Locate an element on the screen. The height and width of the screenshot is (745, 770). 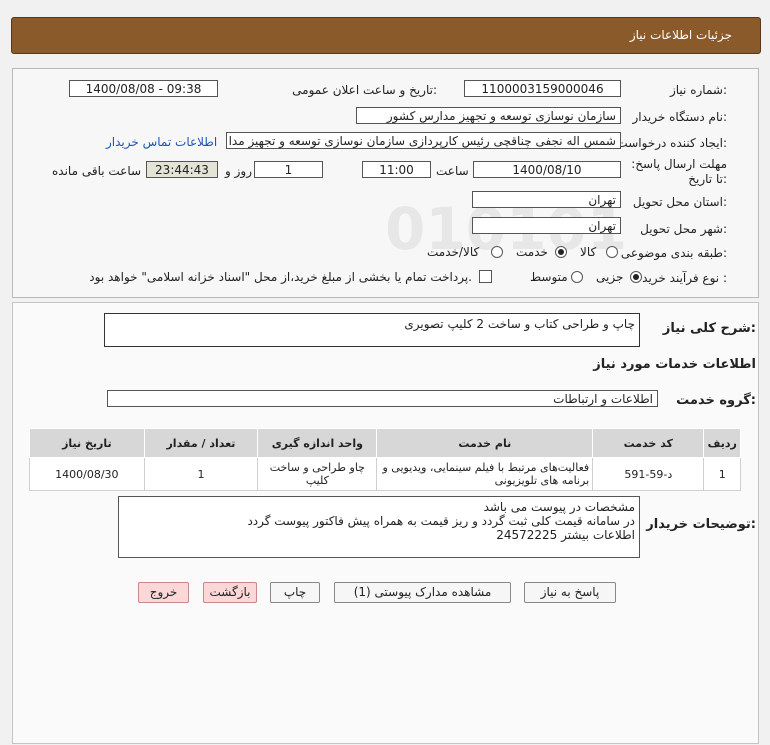
announce-label: تاریخ و ساعت اعلان عمومی: is located at coordinates (364, 90).